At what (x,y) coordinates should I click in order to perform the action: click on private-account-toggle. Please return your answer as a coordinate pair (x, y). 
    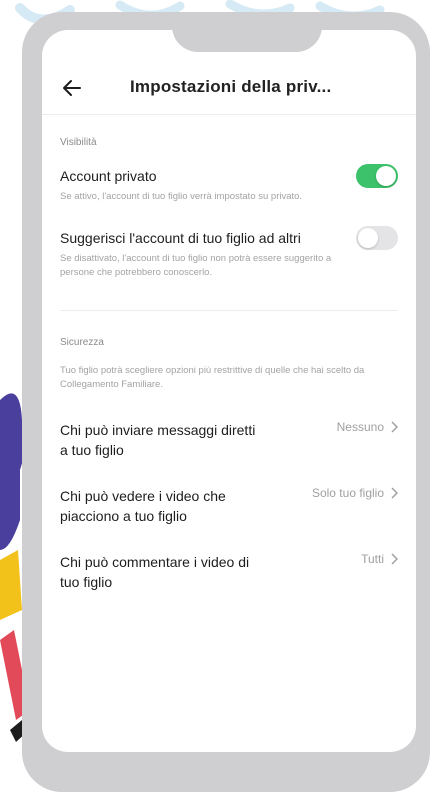
    Looking at the image, I should click on (377, 176).